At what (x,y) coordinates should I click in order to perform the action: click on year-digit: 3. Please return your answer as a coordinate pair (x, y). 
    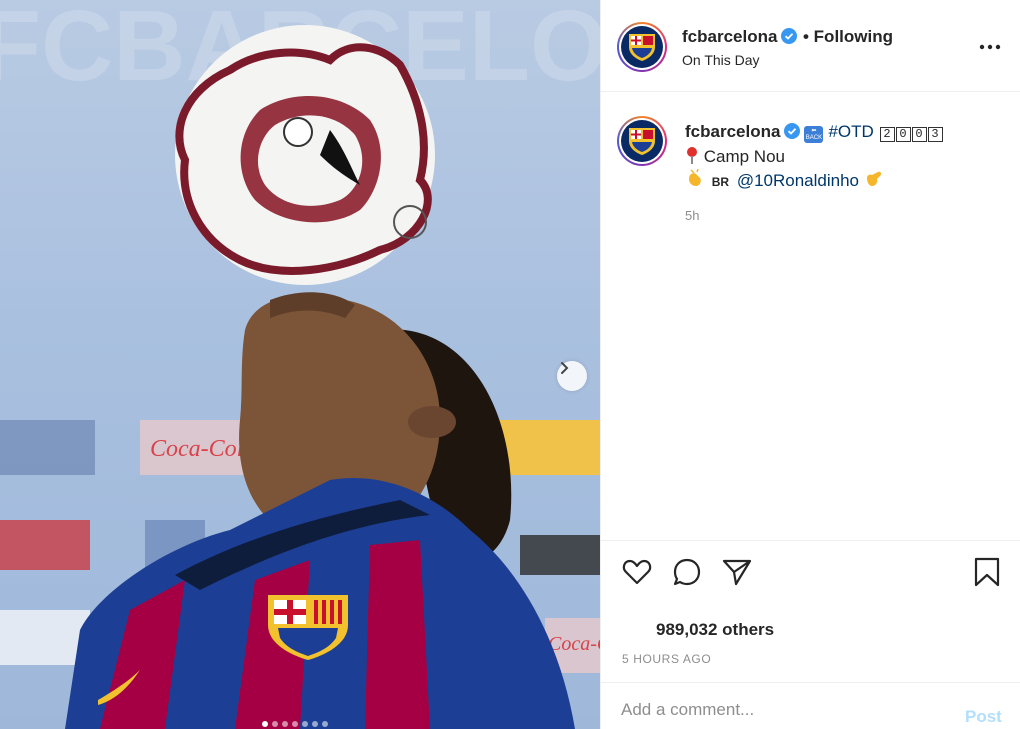
    Looking at the image, I should click on (935, 134).